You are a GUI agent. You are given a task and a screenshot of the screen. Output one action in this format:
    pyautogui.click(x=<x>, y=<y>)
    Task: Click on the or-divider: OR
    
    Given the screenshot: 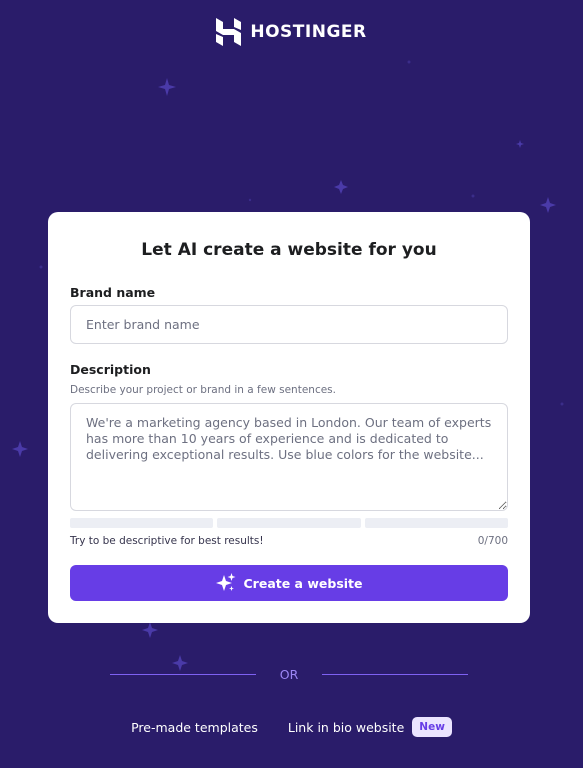 What is the action you would take?
    pyautogui.click(x=289, y=674)
    